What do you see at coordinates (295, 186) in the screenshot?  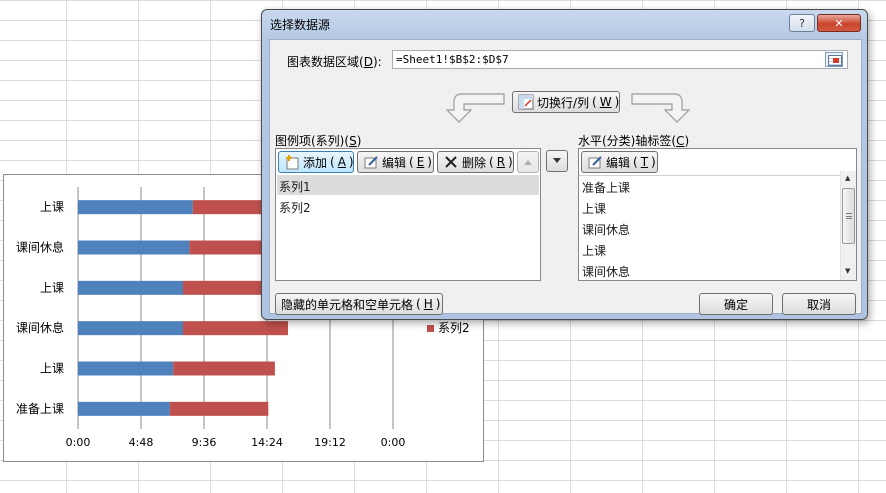 I see `series-list-item: 系列1` at bounding box center [295, 186].